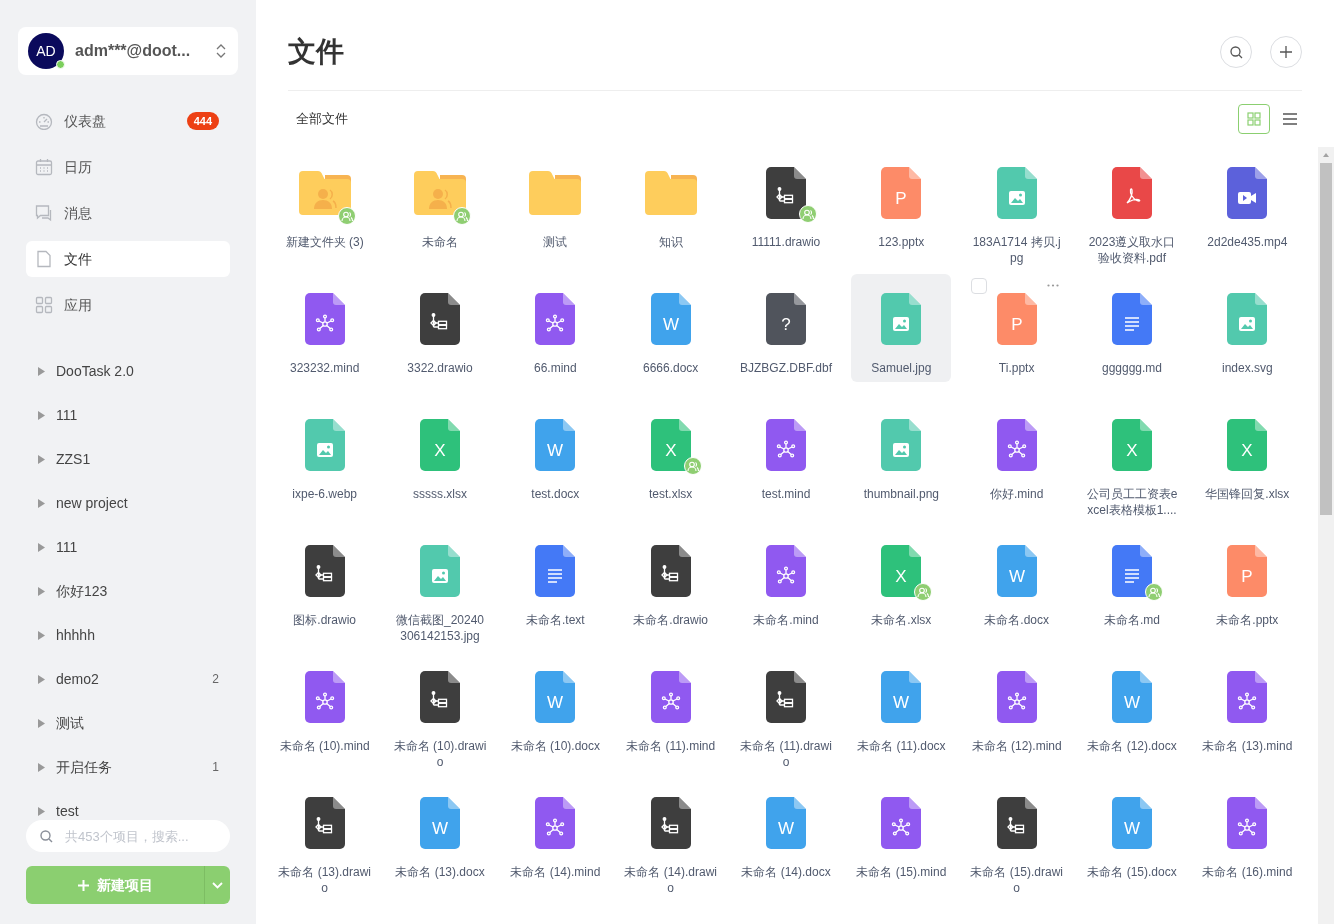  What do you see at coordinates (440, 242) in the screenshot?
I see `file-name: 未命名` at bounding box center [440, 242].